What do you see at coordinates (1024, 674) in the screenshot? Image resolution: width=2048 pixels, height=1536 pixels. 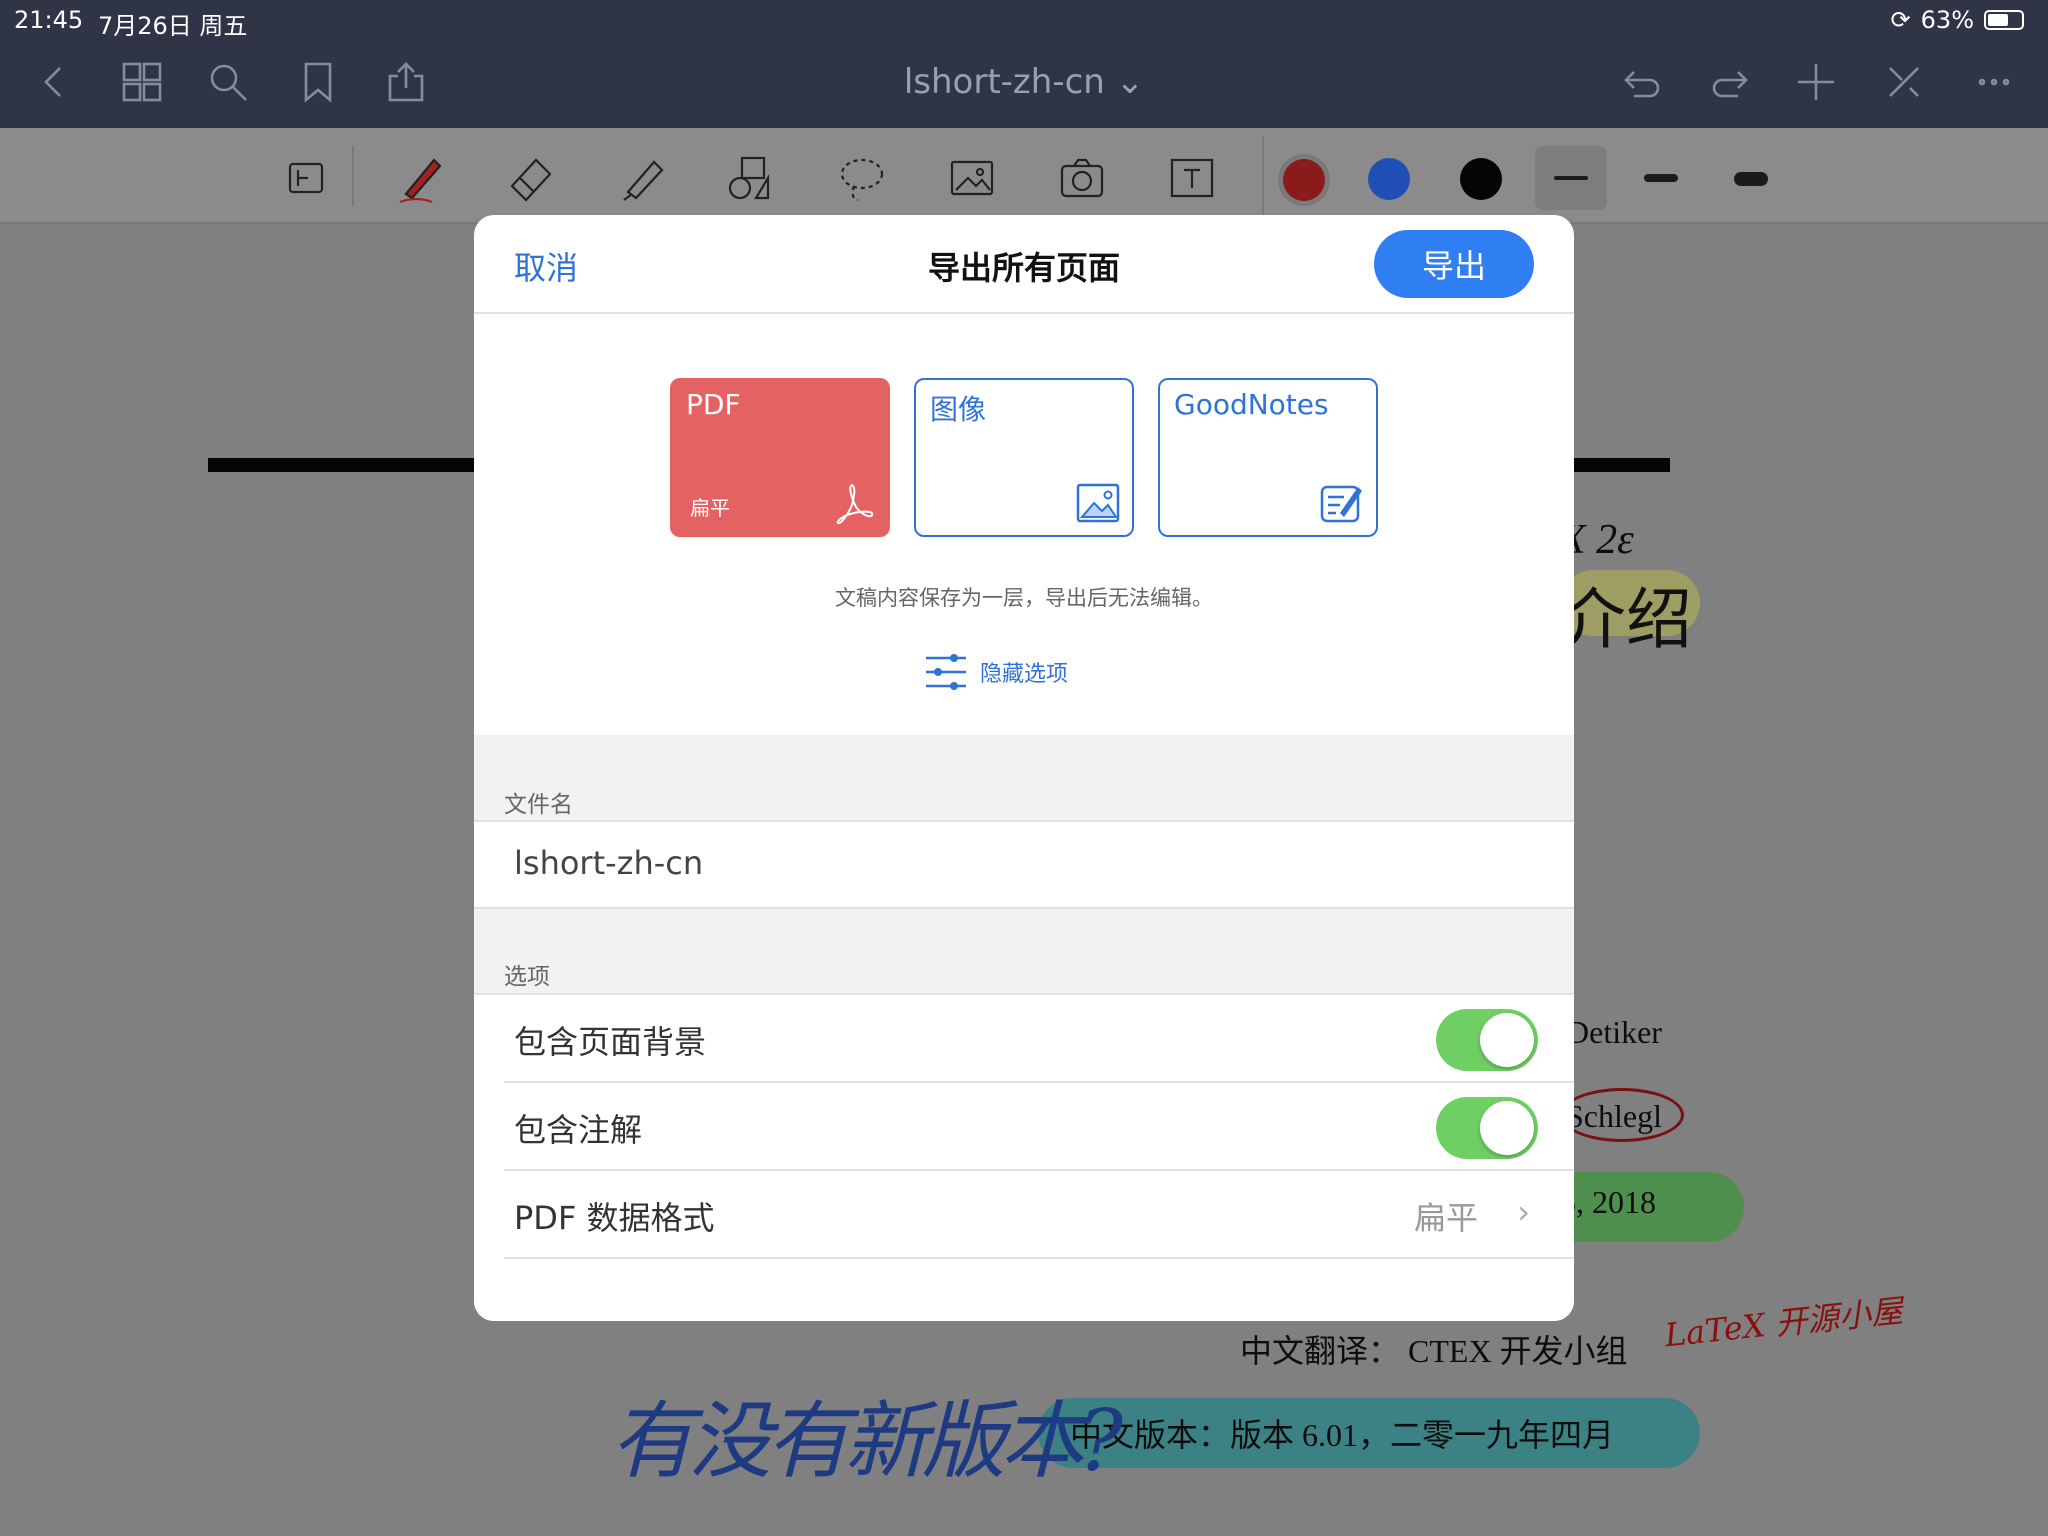 I see `hide-options-label: 隐藏选项` at bounding box center [1024, 674].